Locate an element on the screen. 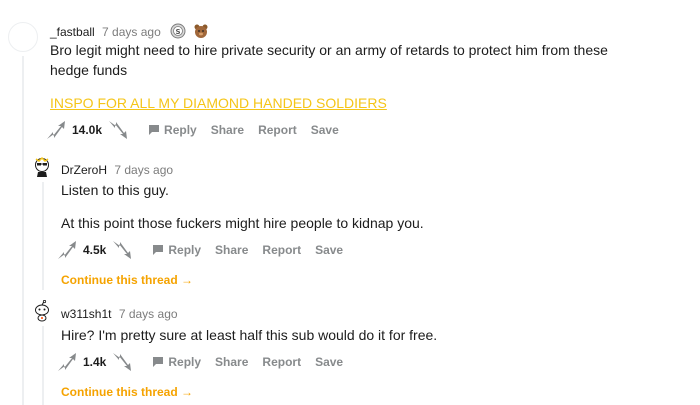 The image size is (700, 405). comment-body-continued: hedge funds is located at coordinates (89, 70).